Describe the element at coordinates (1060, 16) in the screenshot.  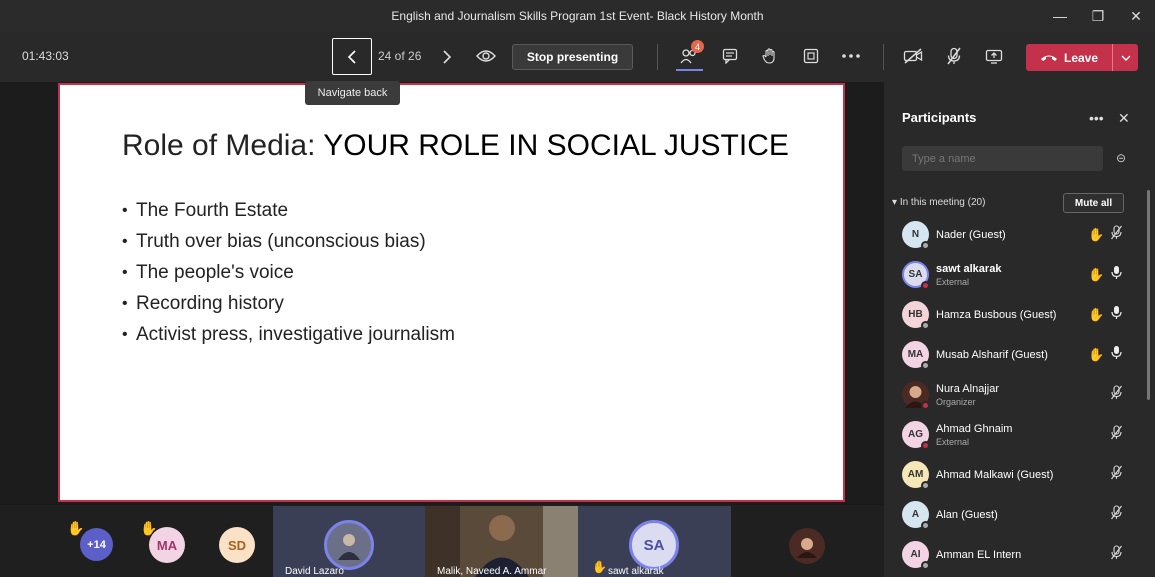
I see `minimize-icon: —` at that location.